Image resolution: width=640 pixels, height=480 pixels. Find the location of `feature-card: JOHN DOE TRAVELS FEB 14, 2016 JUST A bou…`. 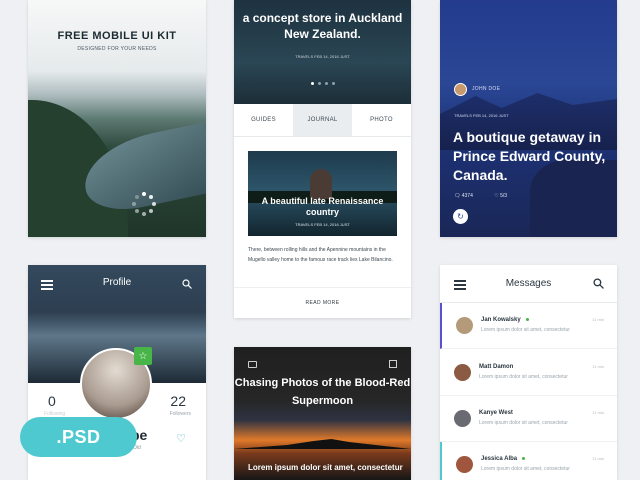

feature-card: JOHN DOE TRAVELS FEB 14, 2016 JUST A bou… is located at coordinates (528, 118).